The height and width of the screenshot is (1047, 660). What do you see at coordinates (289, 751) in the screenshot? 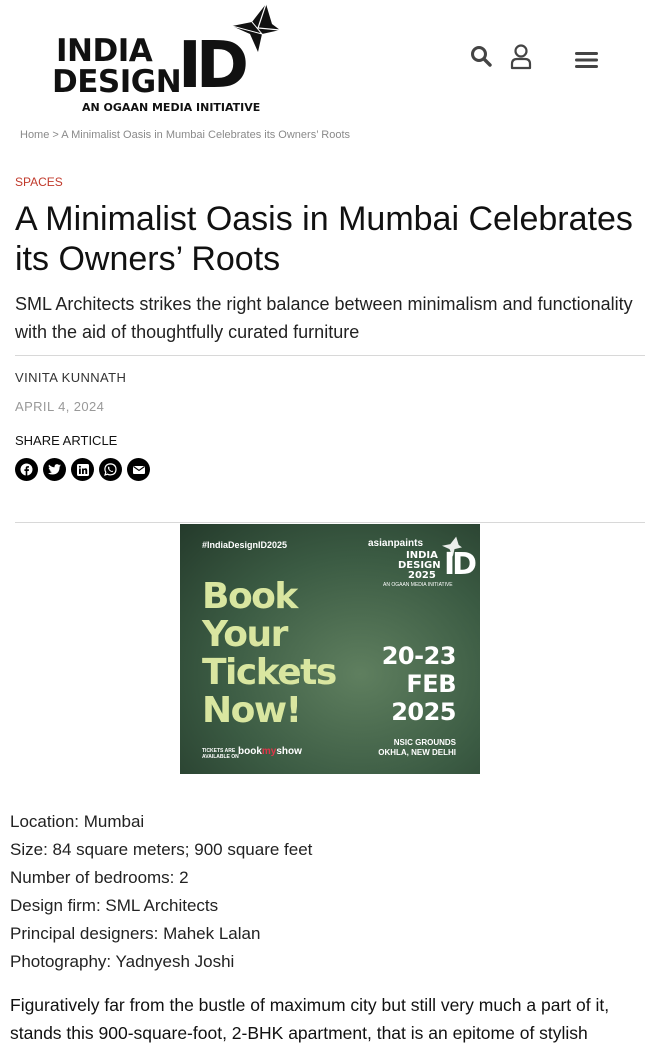
I see `ad-partner-part: show` at bounding box center [289, 751].